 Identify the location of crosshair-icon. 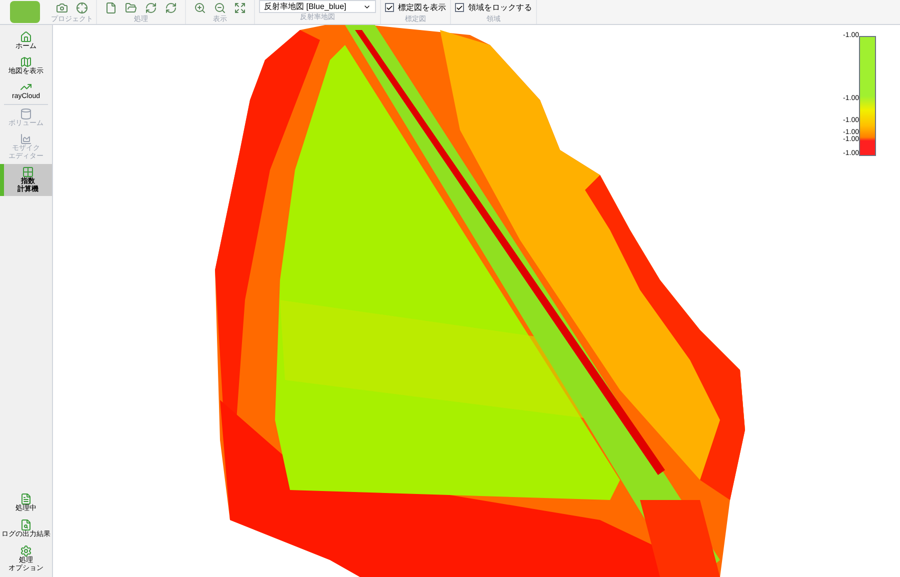
(82, 8).